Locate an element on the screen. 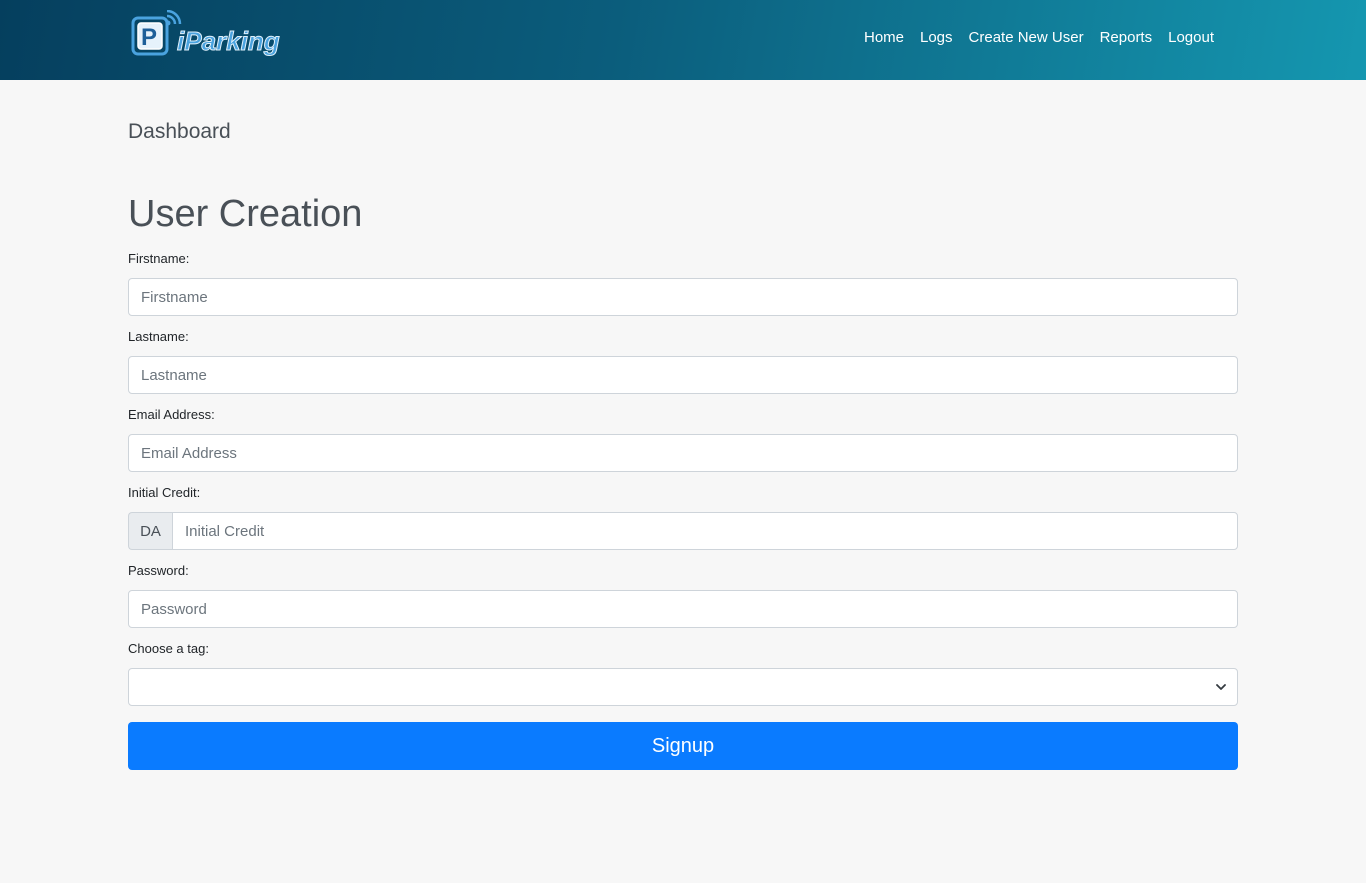 This screenshot has width=1366, height=883. email-group: Email Address: is located at coordinates (683, 439).